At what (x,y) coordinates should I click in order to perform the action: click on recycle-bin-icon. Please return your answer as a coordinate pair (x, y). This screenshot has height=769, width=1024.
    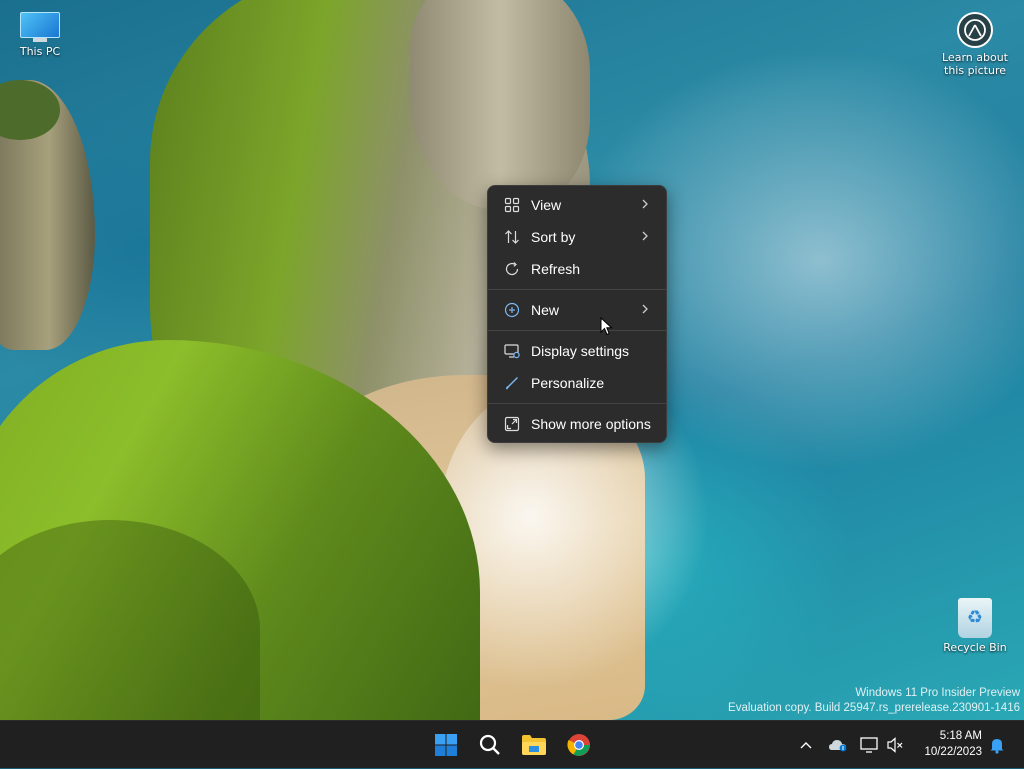
    Looking at the image, I should click on (975, 618).